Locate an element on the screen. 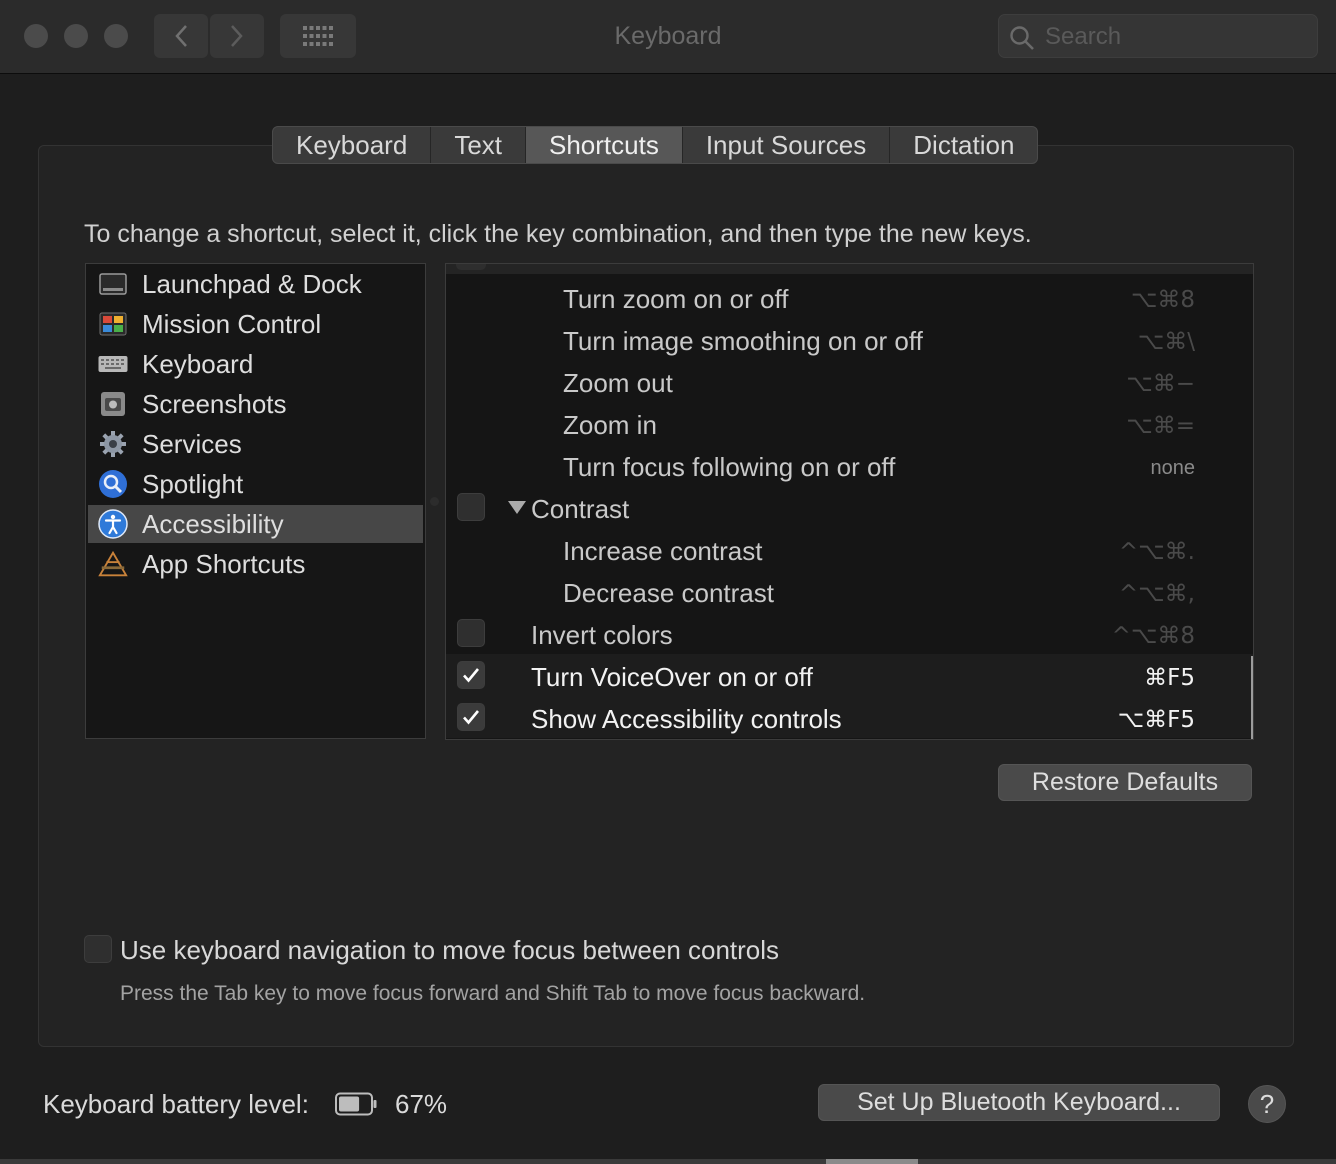 The width and height of the screenshot is (1336, 1164). contrast-checkbox is located at coordinates (471, 507).